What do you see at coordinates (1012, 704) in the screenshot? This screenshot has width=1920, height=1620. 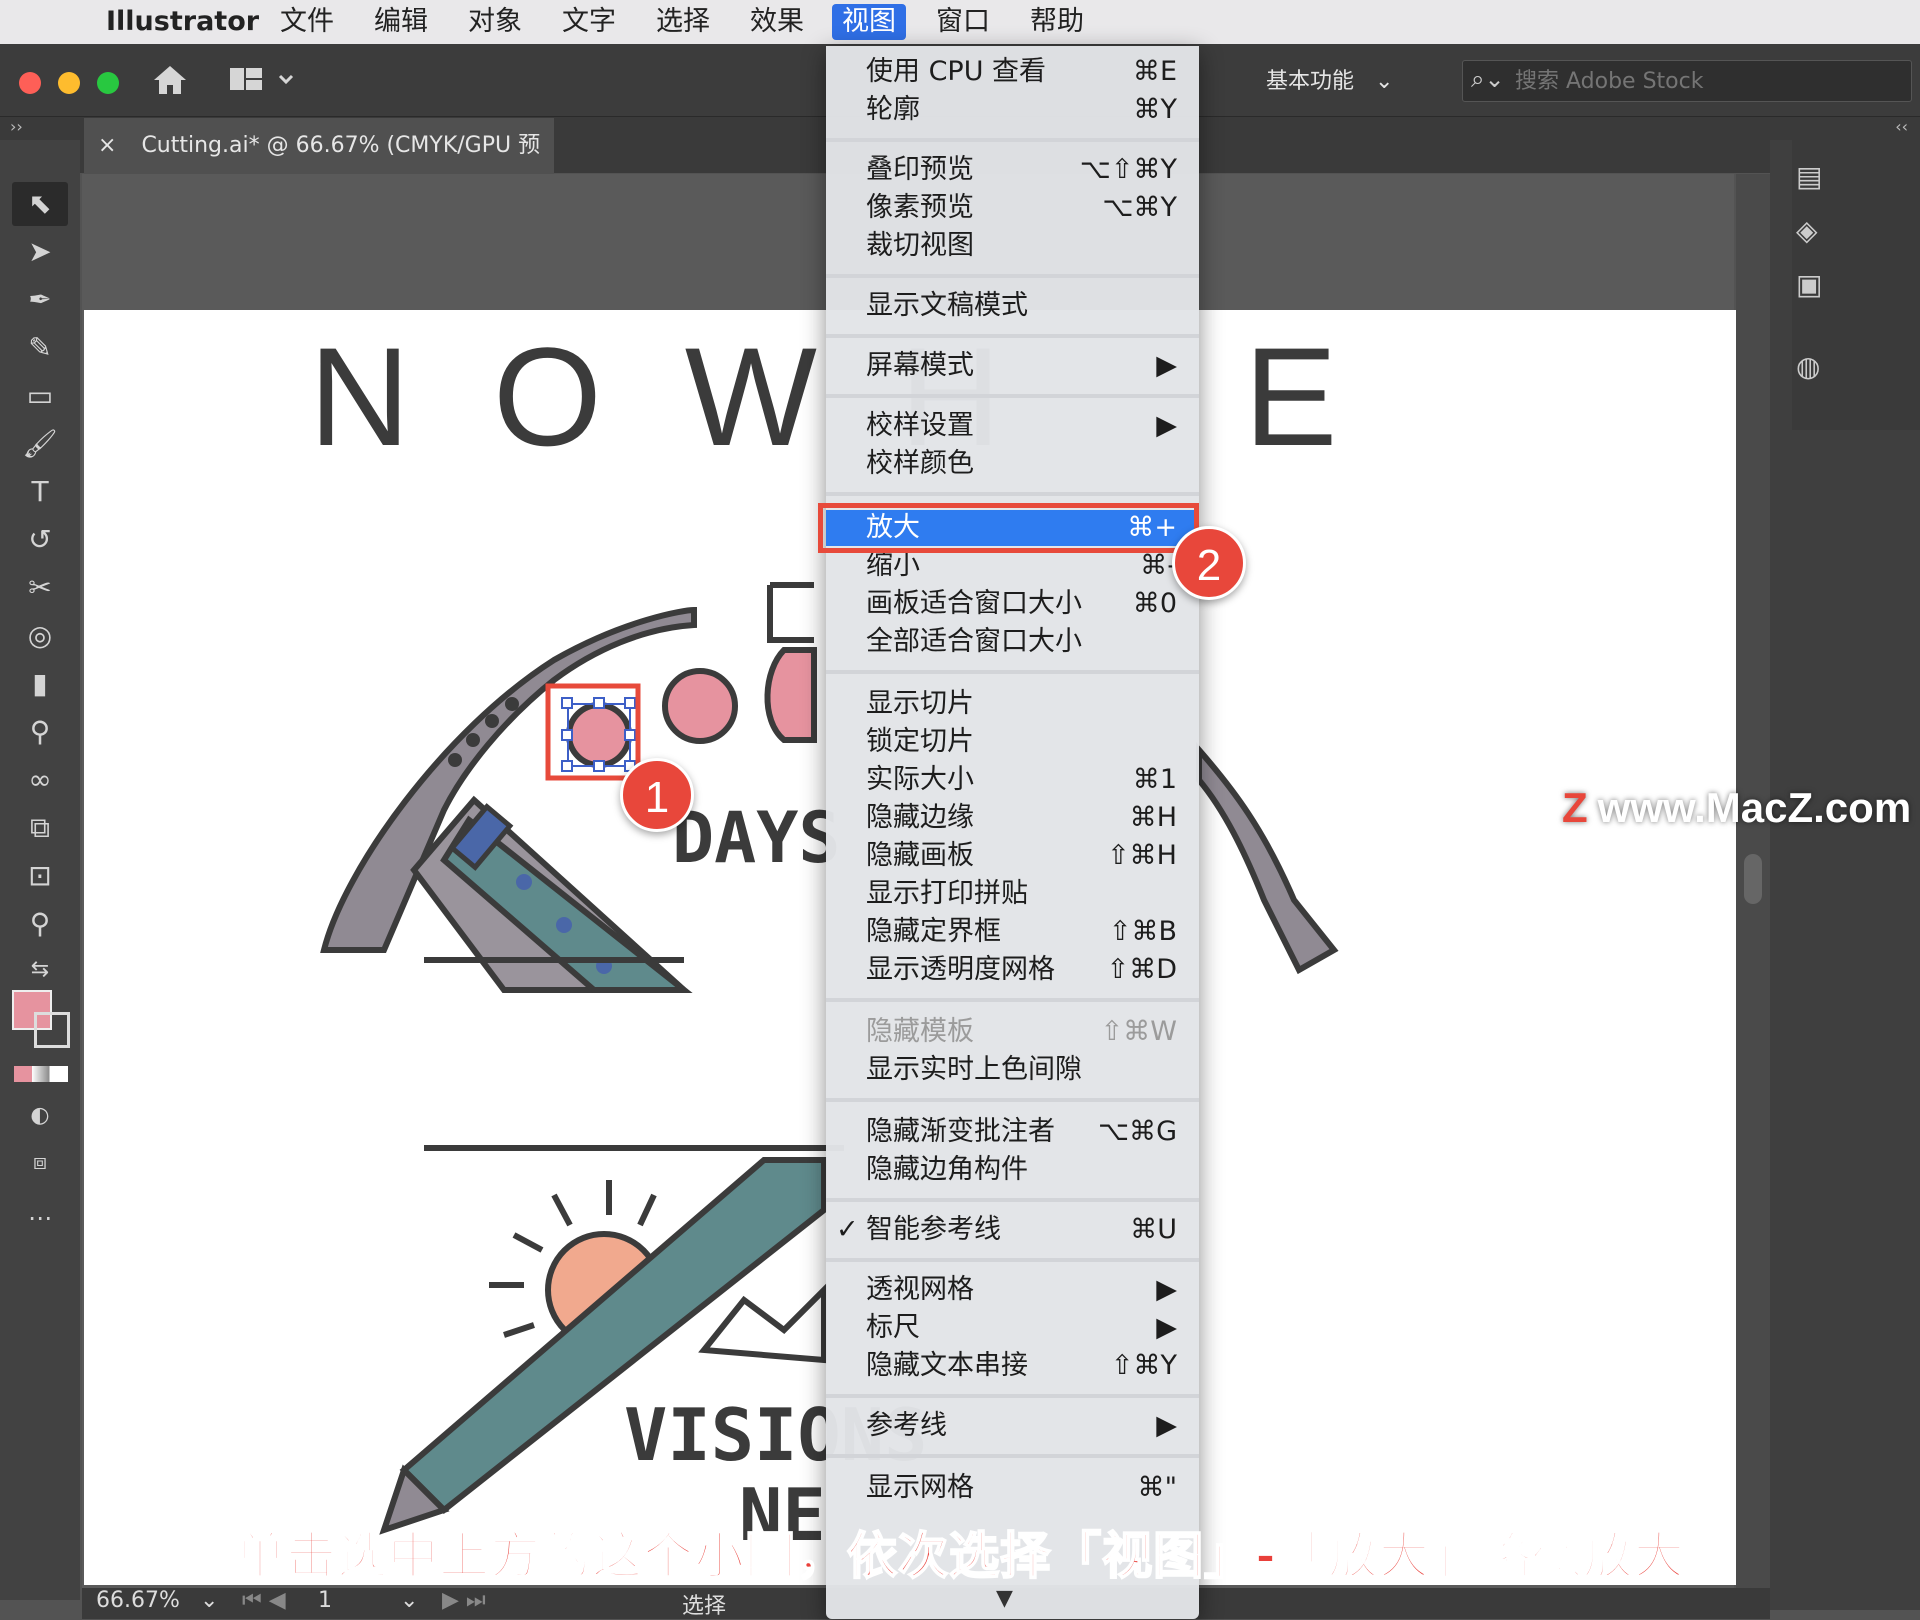 I see `menu-item-show-slices: 显示切片` at bounding box center [1012, 704].